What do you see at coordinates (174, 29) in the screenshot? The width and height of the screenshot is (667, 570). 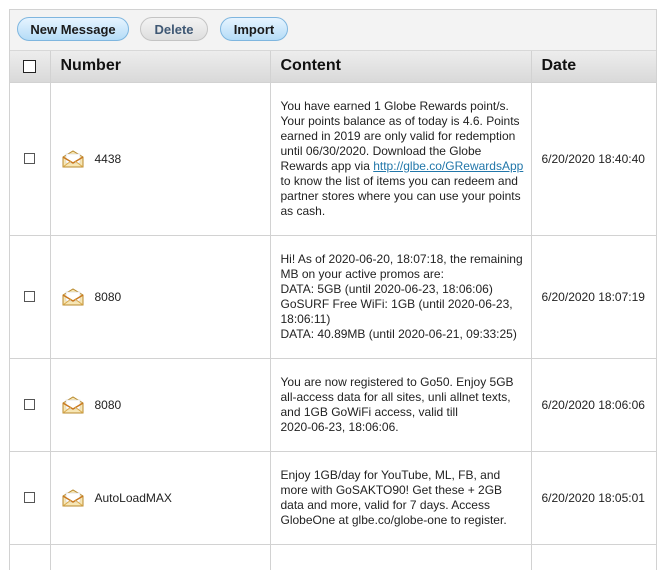 I see `delete-button: Delete` at bounding box center [174, 29].